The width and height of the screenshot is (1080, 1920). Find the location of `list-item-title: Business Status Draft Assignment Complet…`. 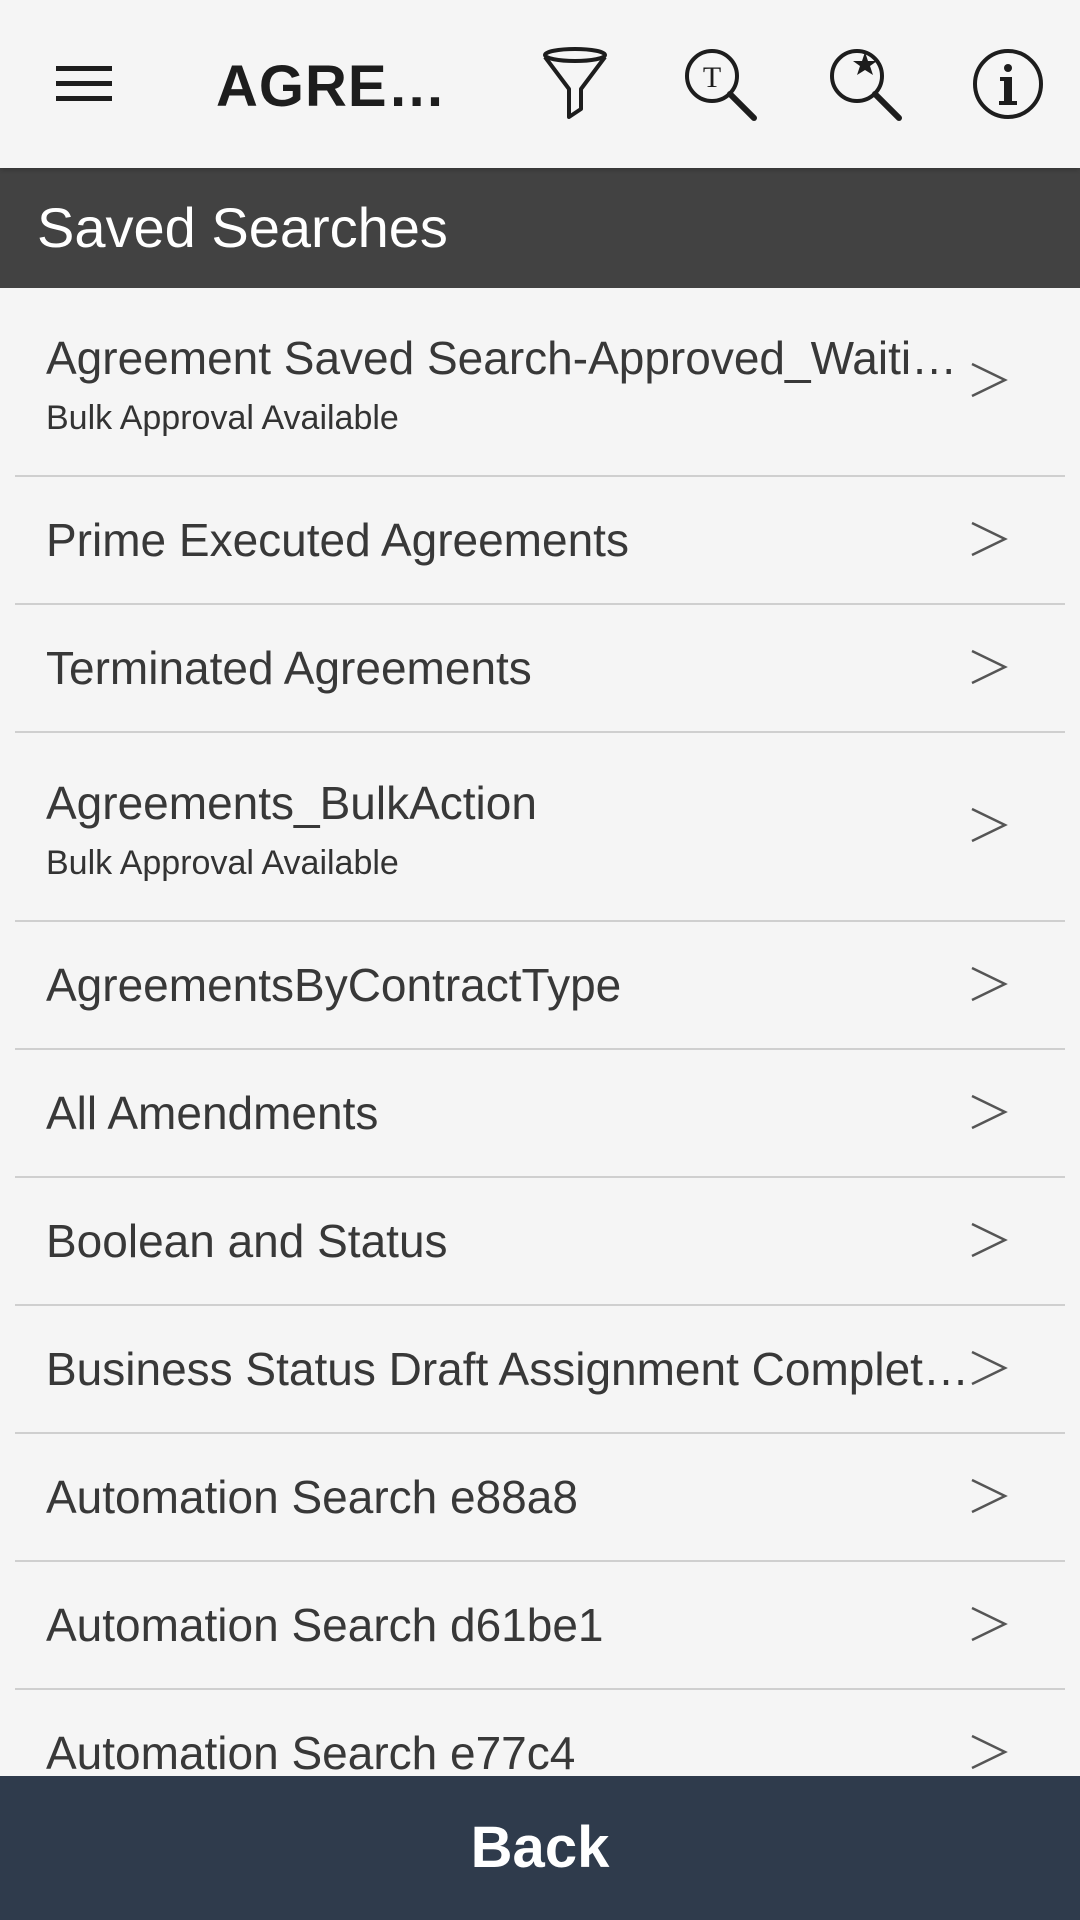

list-item-title: Business Status Draft Assignment Complet… is located at coordinates (508, 1369).